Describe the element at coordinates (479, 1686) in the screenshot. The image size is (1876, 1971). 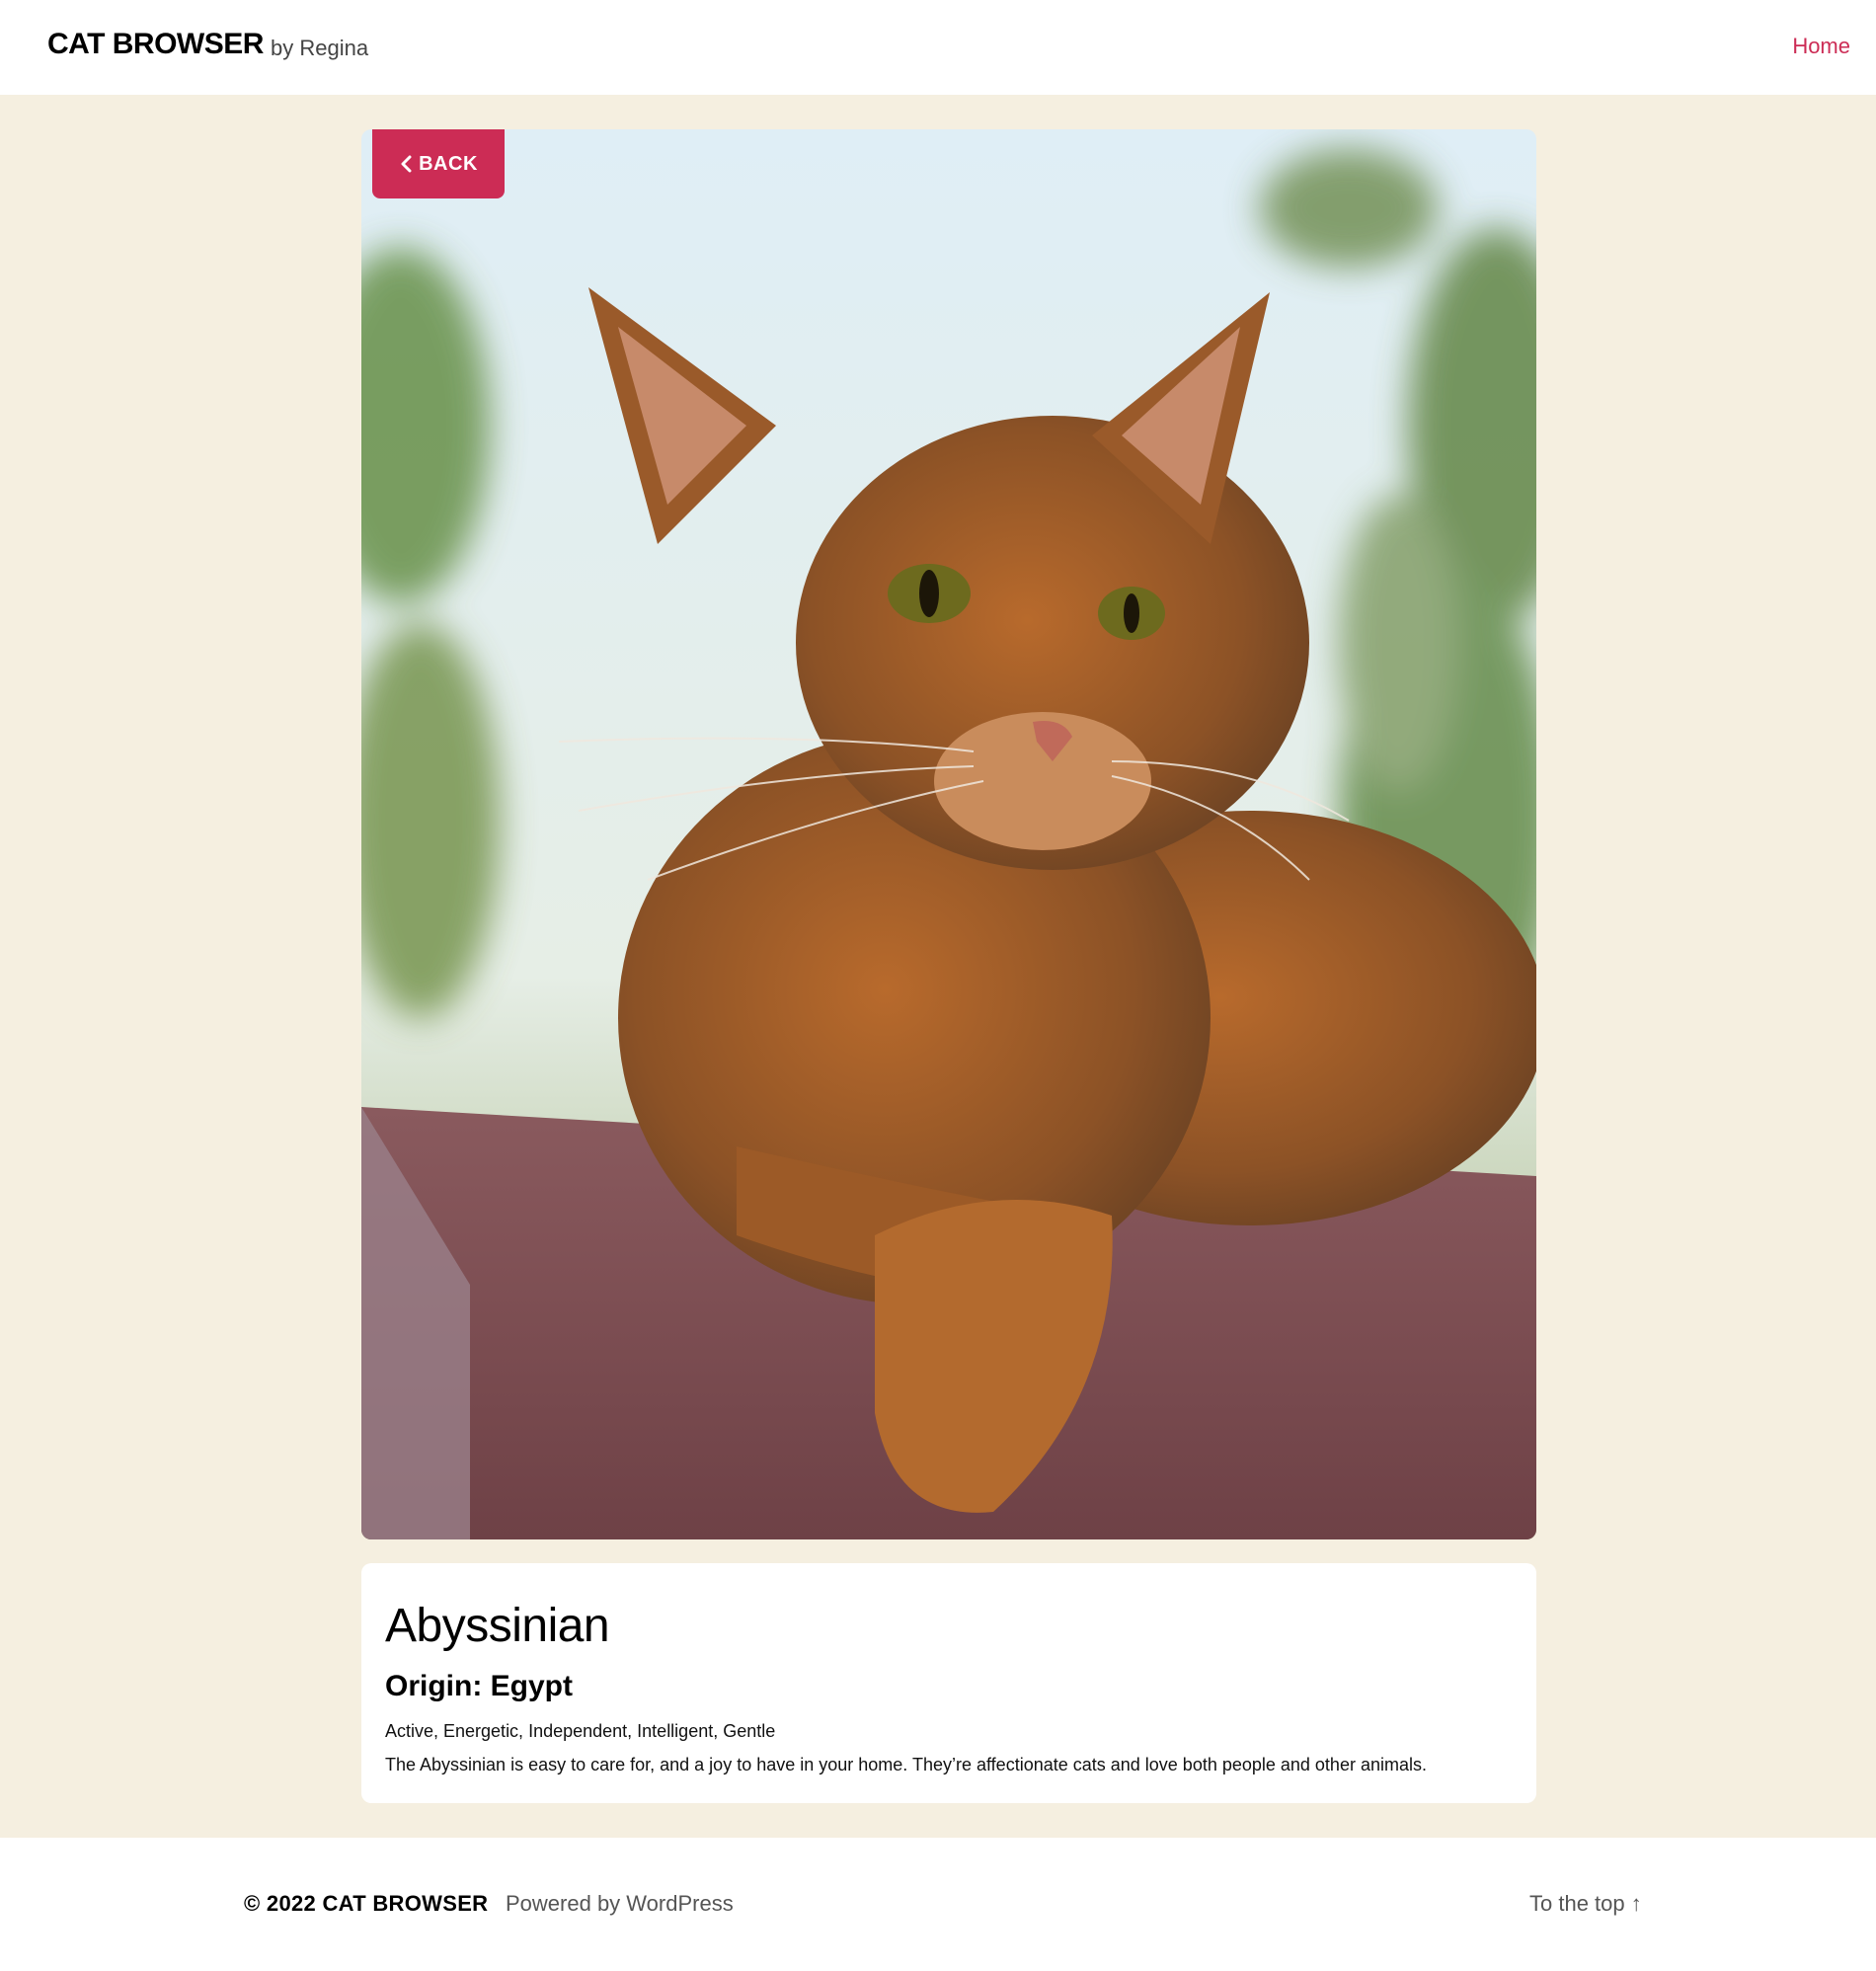
I see `breed-origin: Origin: Egypt` at that location.